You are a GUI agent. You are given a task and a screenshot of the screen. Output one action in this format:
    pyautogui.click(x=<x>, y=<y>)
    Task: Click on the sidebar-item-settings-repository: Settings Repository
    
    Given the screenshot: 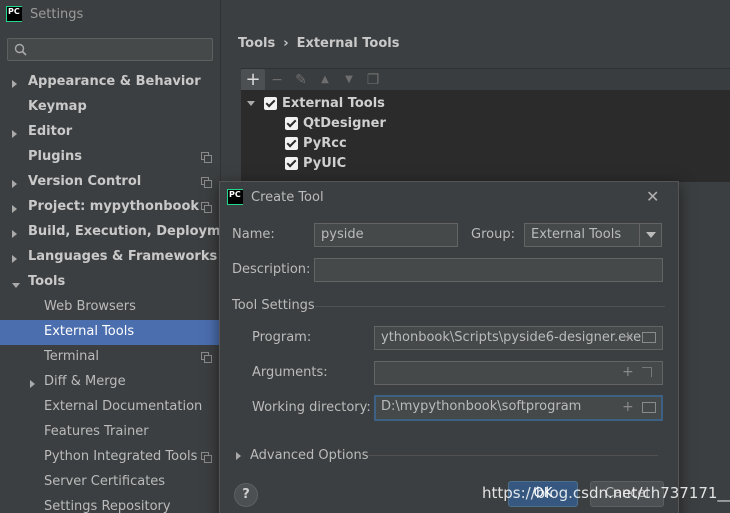 What is the action you would take?
    pyautogui.click(x=110, y=504)
    